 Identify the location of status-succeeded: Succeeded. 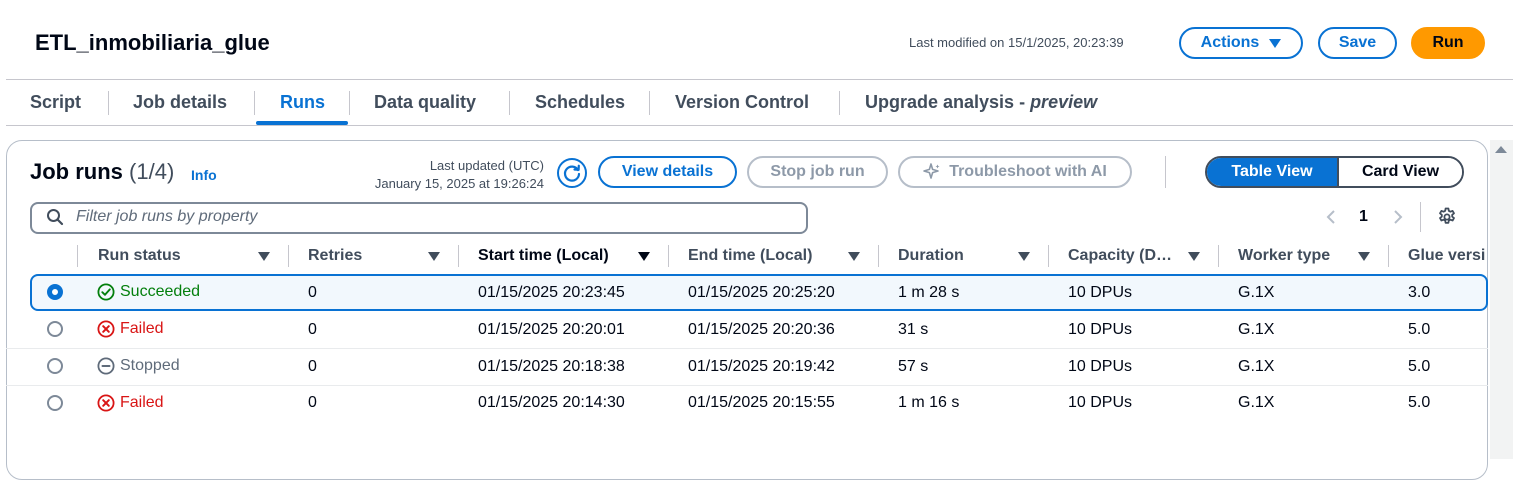
(148, 292).